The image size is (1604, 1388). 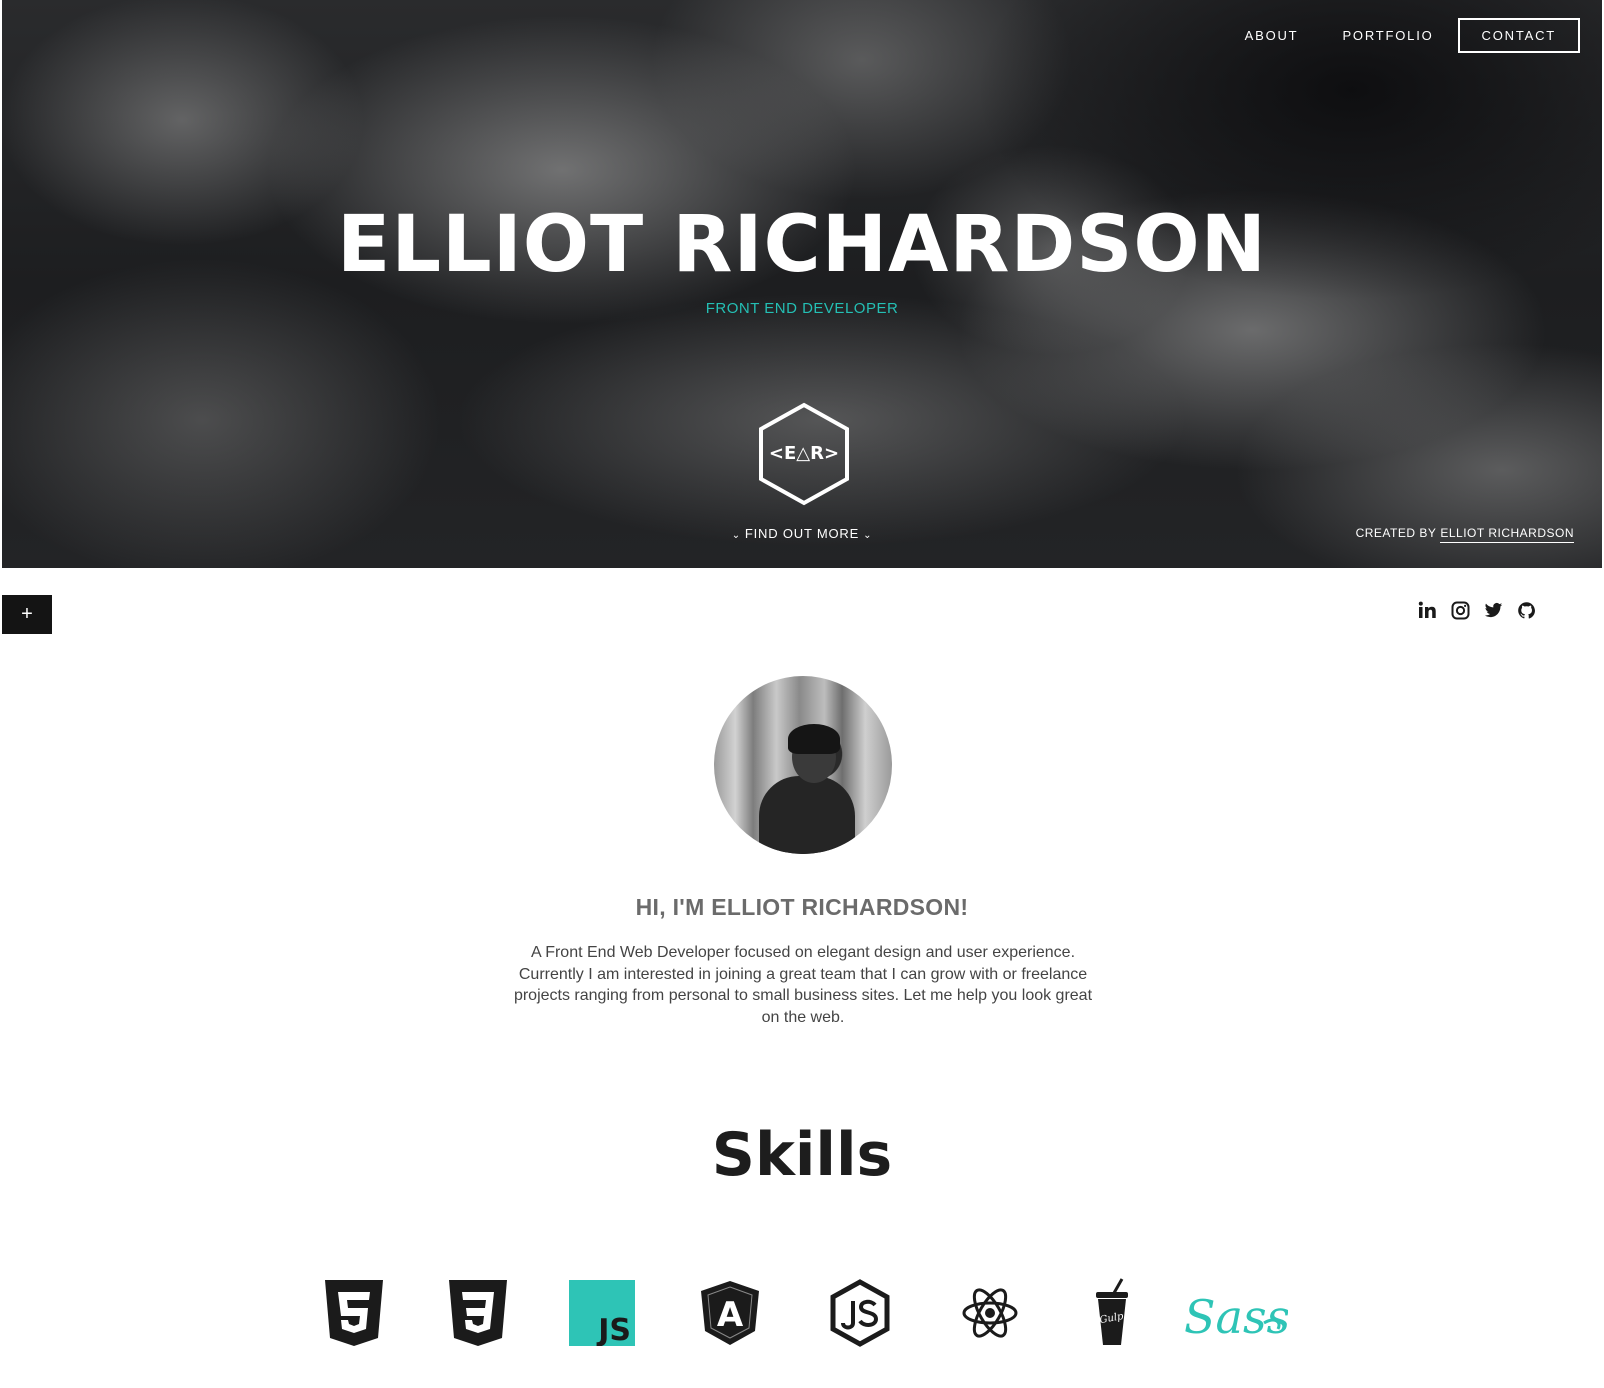 I want to click on nav-portfolio: PORTFOLIO, so click(x=1387, y=35).